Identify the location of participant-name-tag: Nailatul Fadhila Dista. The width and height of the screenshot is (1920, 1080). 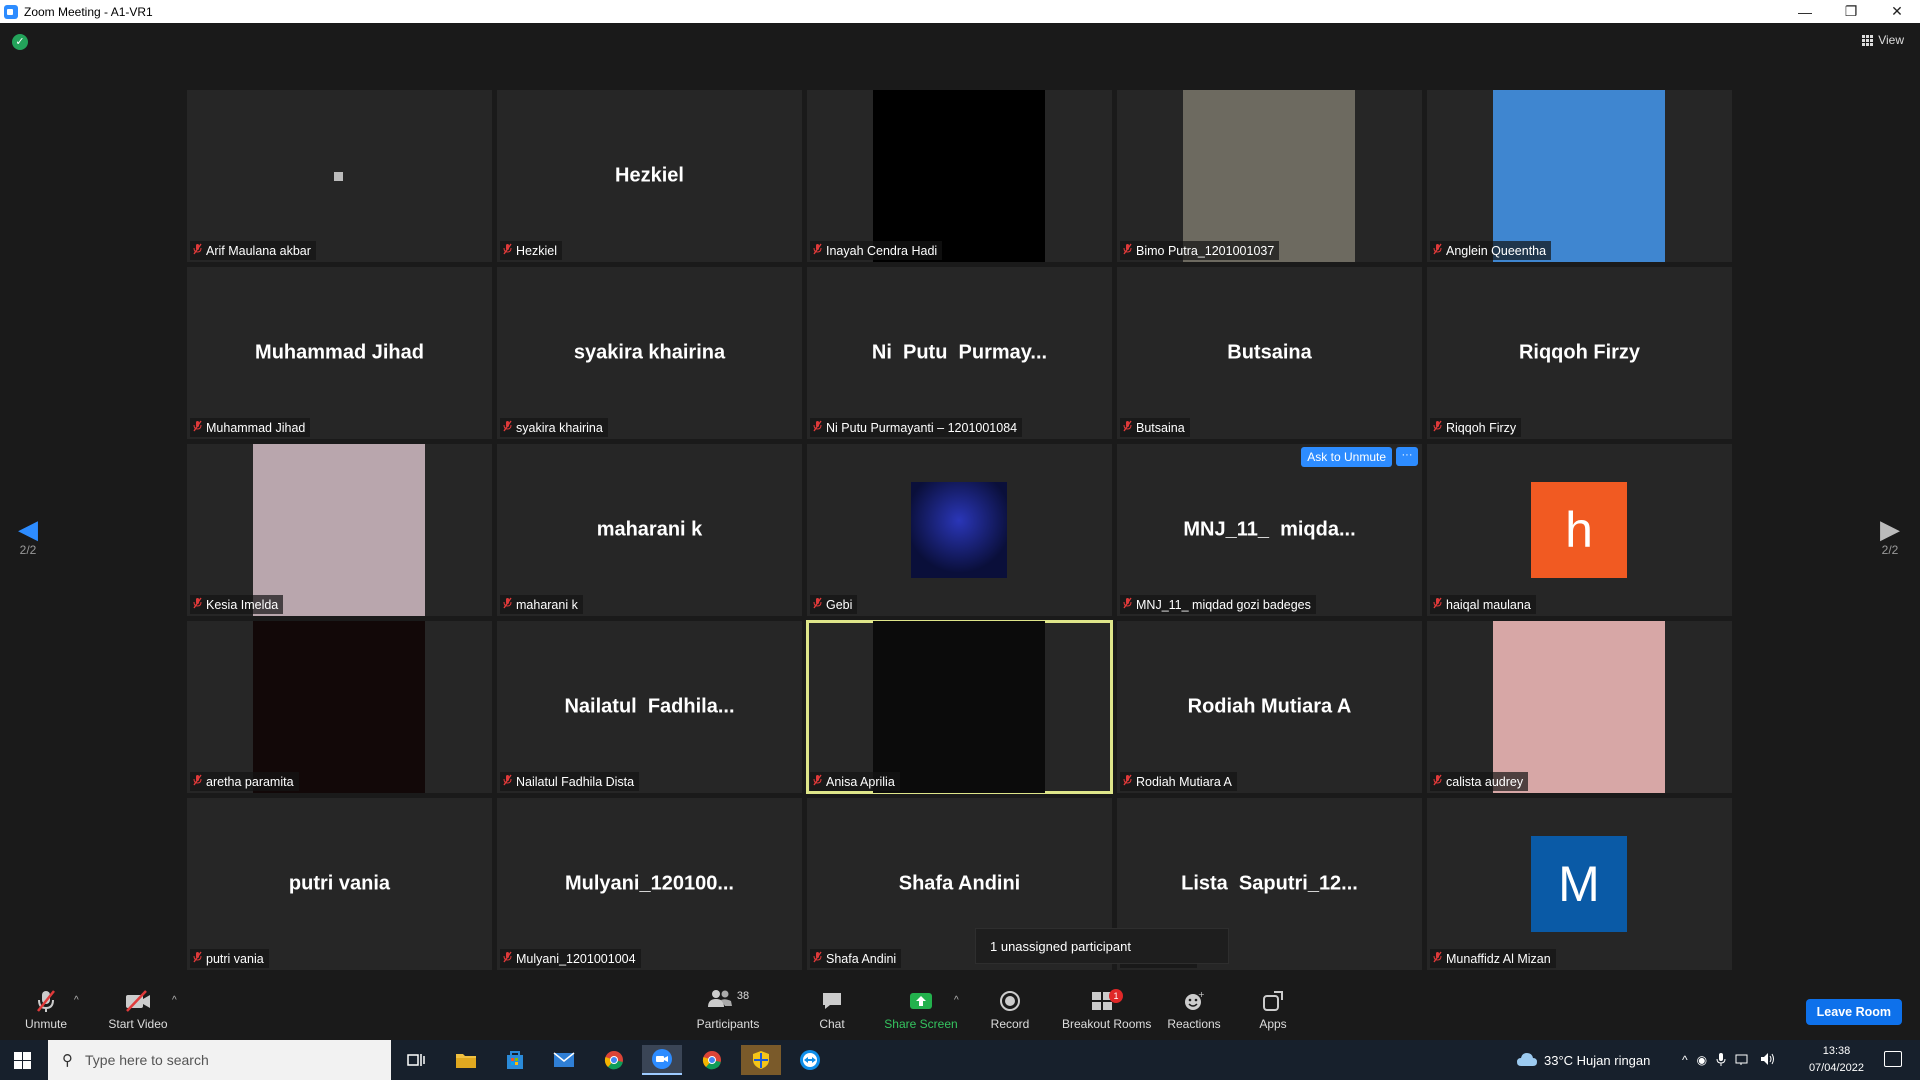
(570, 781).